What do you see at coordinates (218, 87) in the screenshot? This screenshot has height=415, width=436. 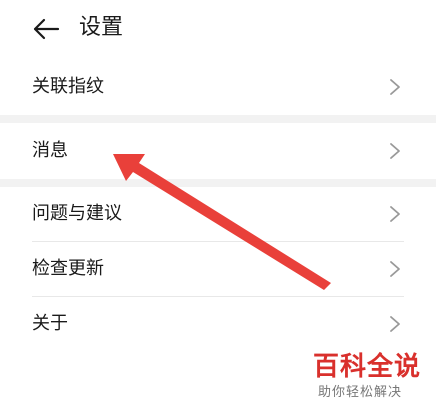 I see `menu-item-fingerprint: 关联指纹` at bounding box center [218, 87].